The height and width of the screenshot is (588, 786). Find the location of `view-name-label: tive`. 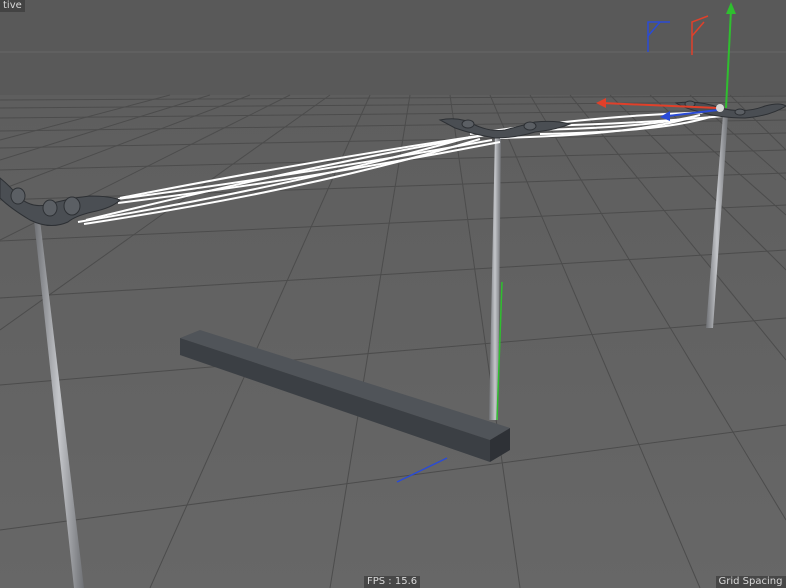

view-name-label: tive is located at coordinates (12, 6).